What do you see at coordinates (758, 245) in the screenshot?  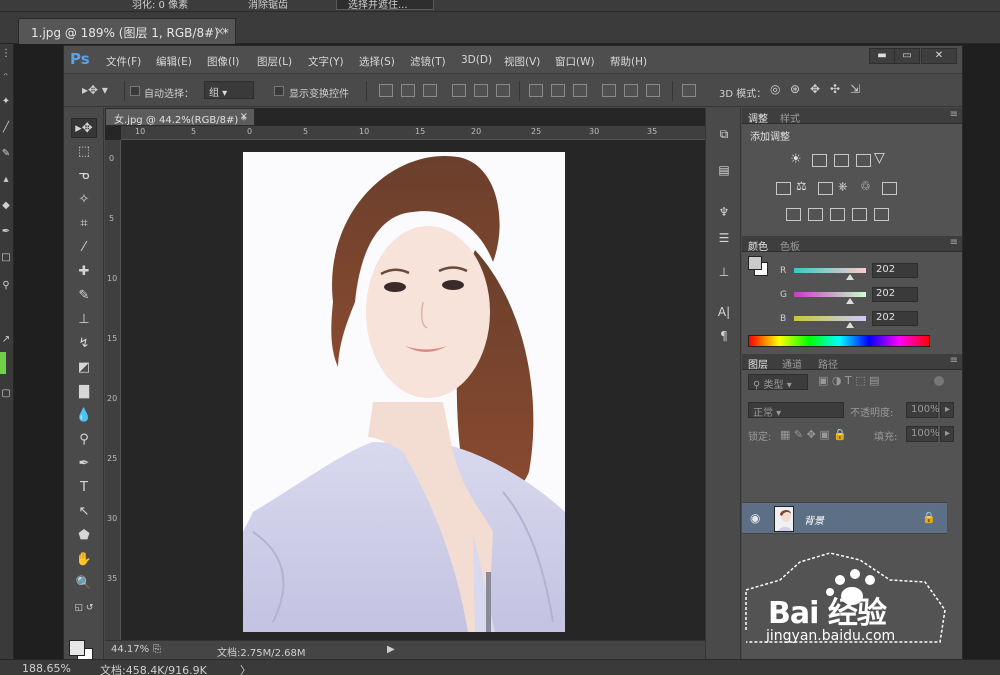 I see `tab-color: 颜色` at bounding box center [758, 245].